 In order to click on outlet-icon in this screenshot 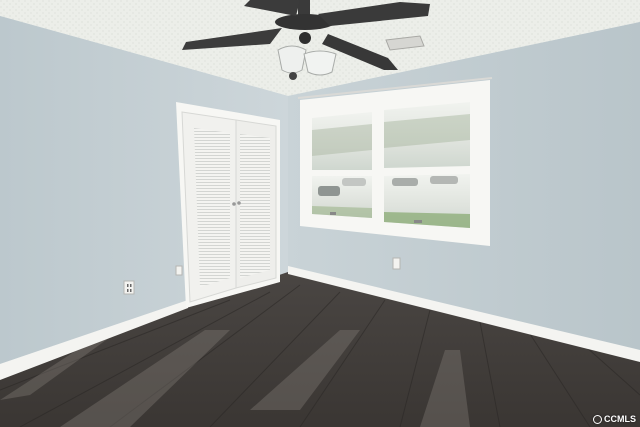, I will do `click(129, 287)`.